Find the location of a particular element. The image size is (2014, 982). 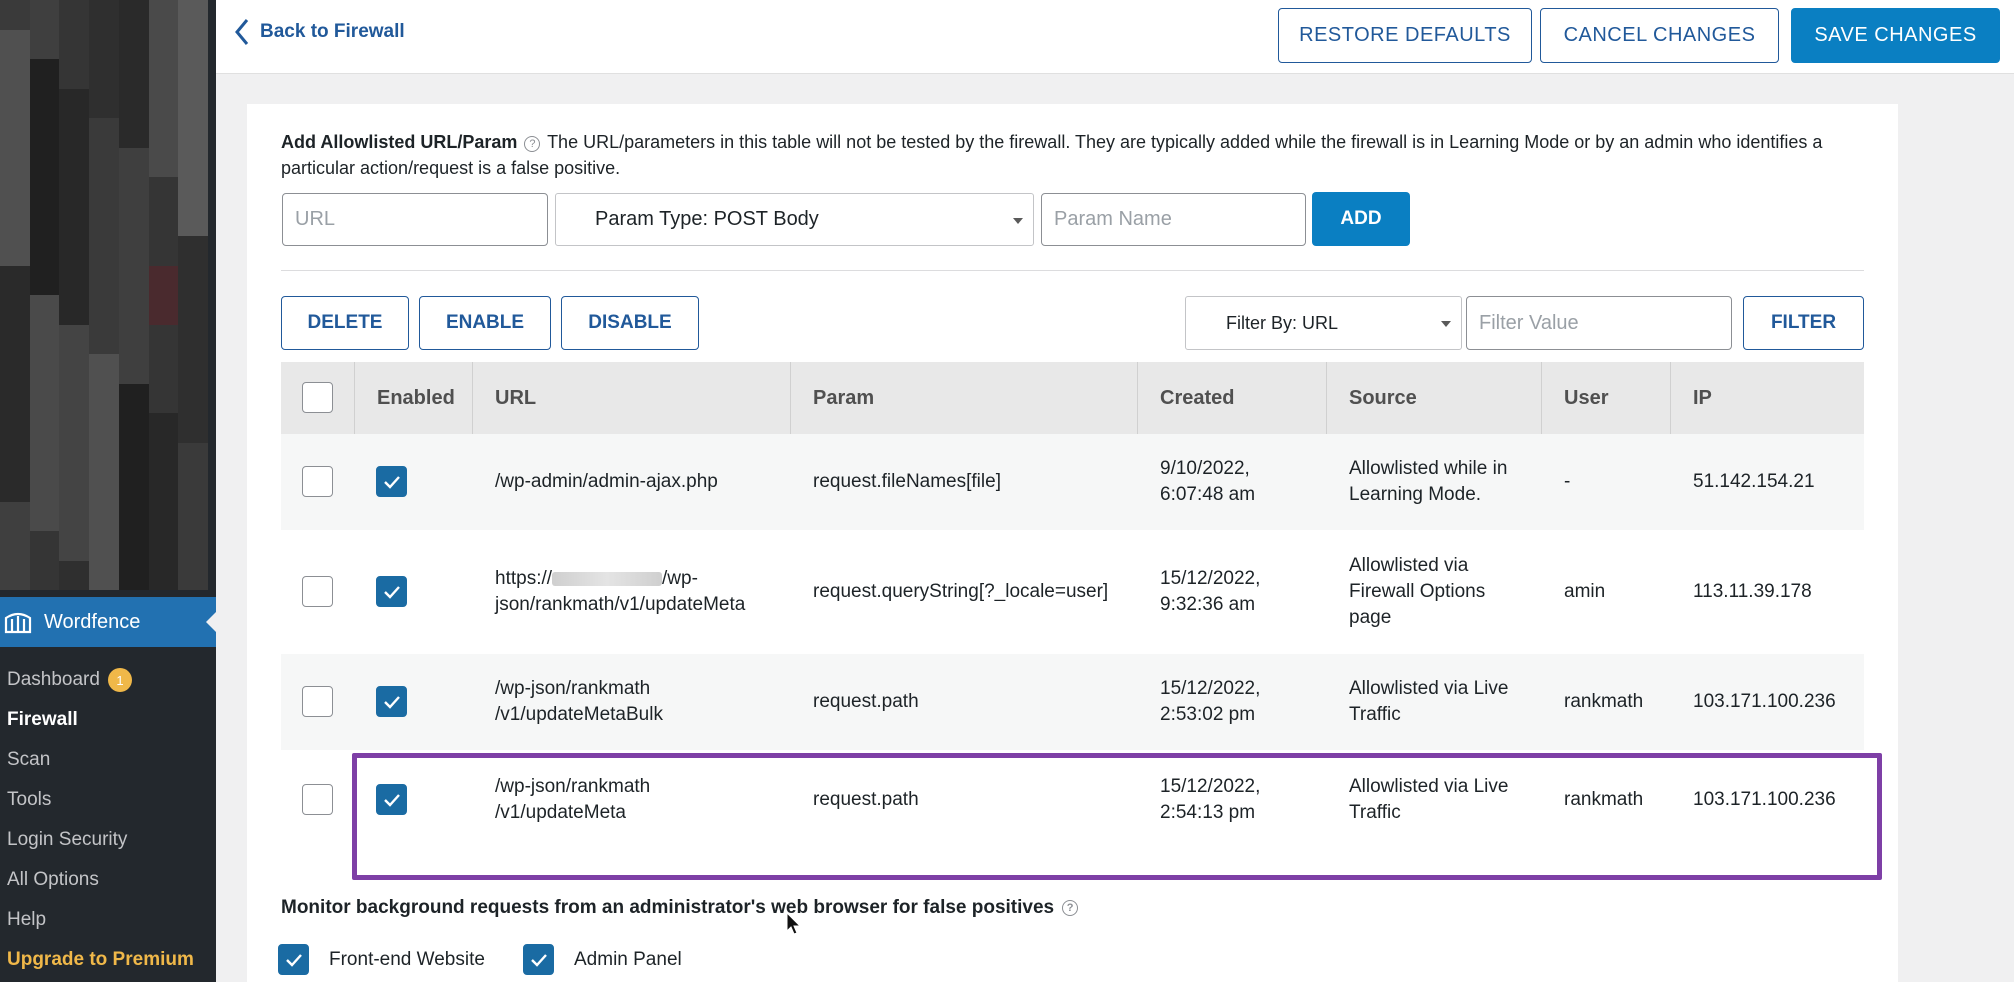

sidebar-item-firewall: Firewall is located at coordinates (108, 720).